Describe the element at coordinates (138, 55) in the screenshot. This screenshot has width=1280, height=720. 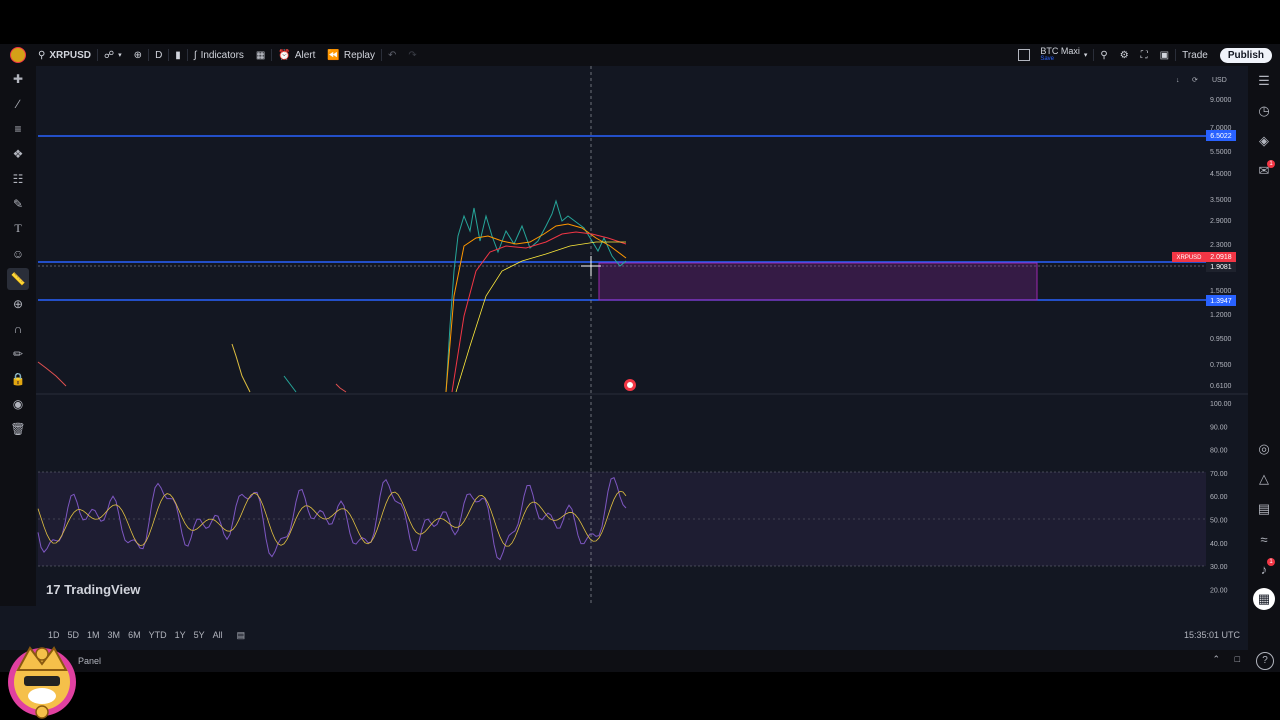
I see `add-symbol-button: ⊕` at that location.